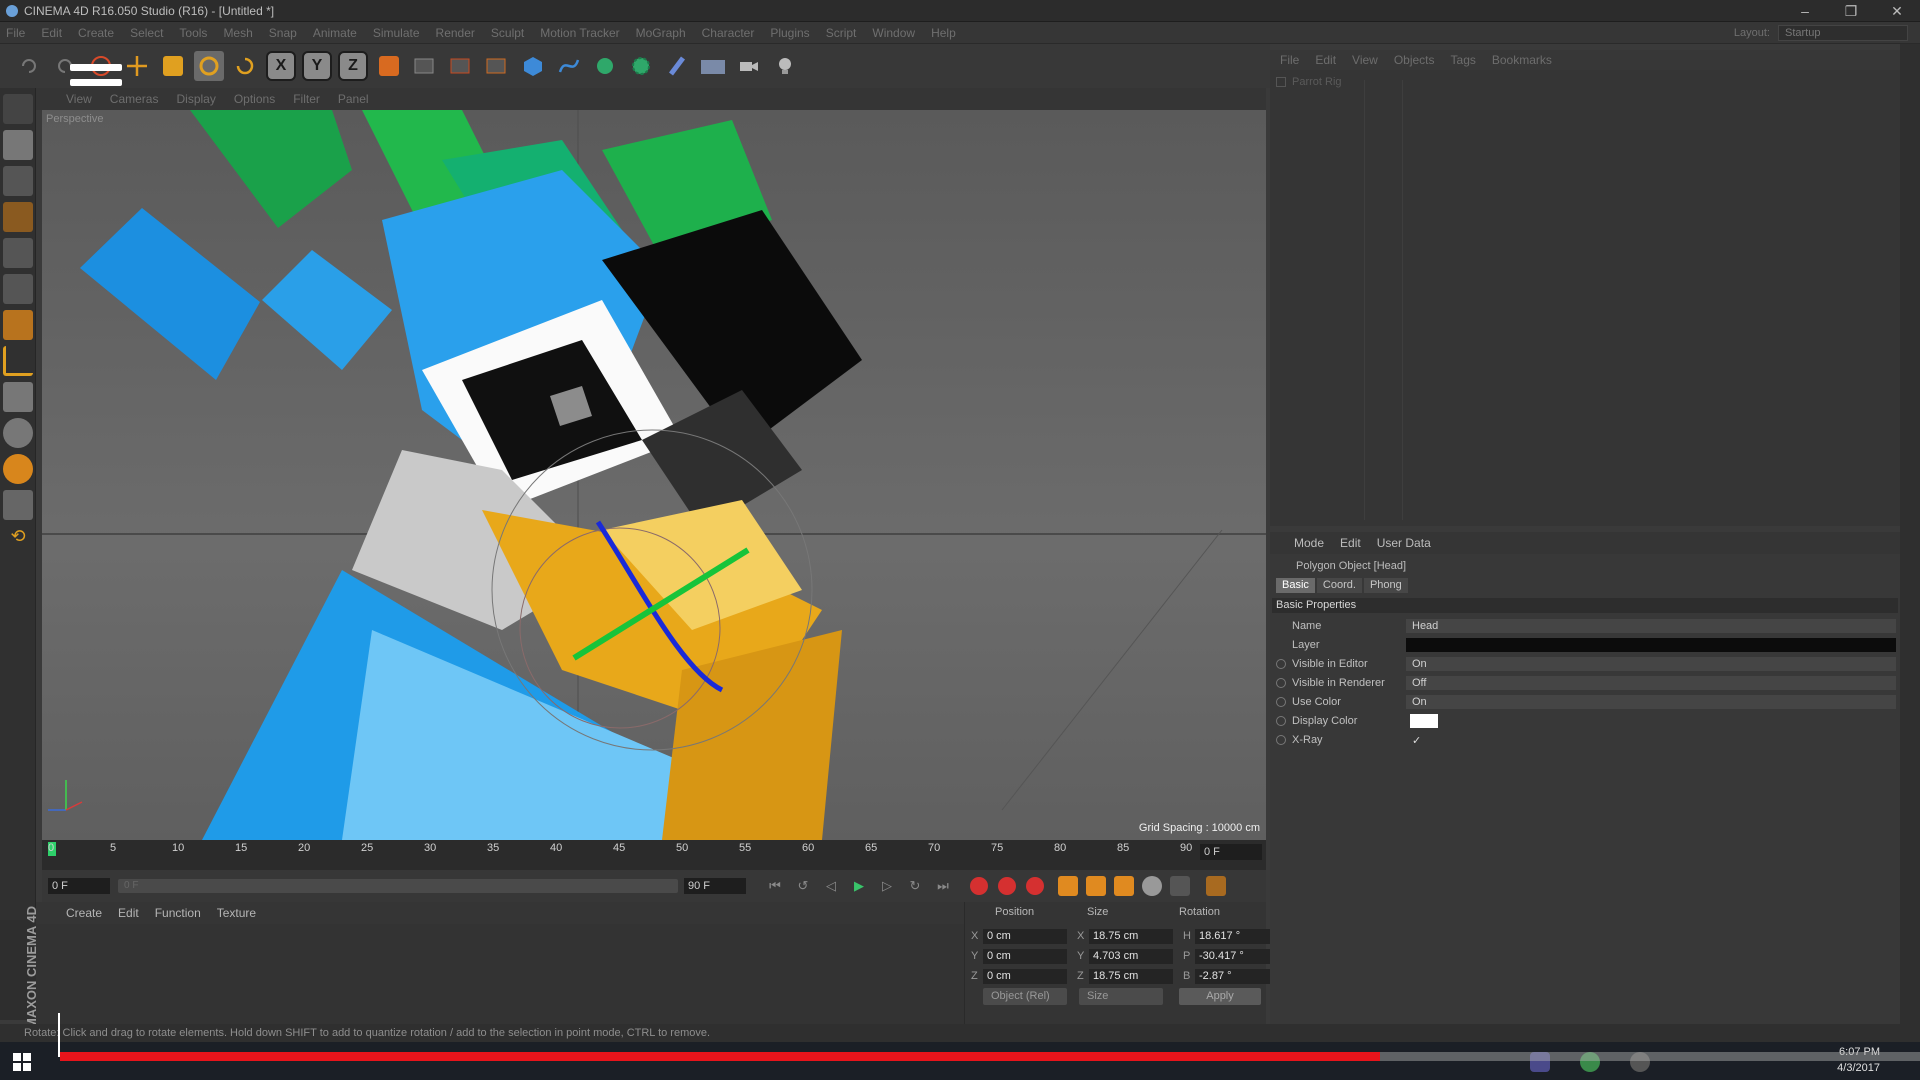  What do you see at coordinates (1180, 886) in the screenshot?
I see `record-point-level-icon` at bounding box center [1180, 886].